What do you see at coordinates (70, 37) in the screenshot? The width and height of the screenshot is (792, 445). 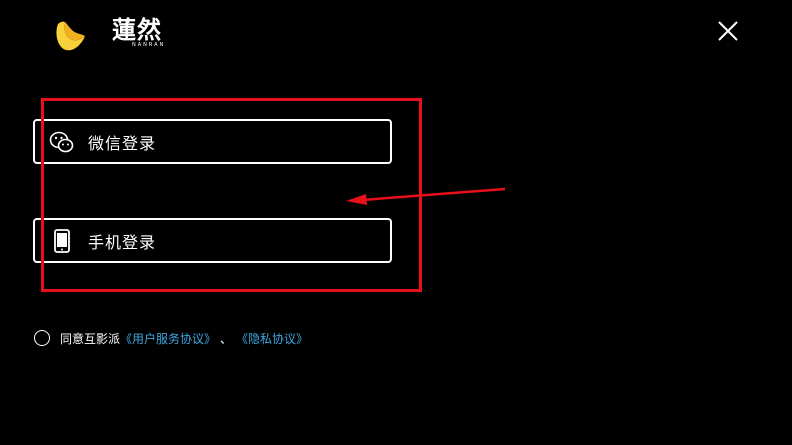 I see `banana-logo-icon` at bounding box center [70, 37].